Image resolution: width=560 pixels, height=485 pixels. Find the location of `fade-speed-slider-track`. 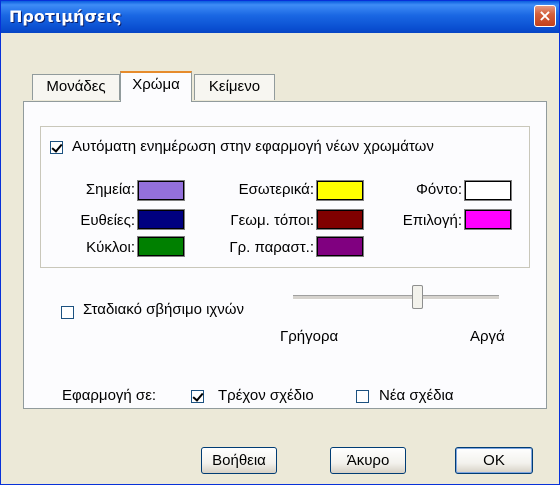

fade-speed-slider-track is located at coordinates (396, 297).